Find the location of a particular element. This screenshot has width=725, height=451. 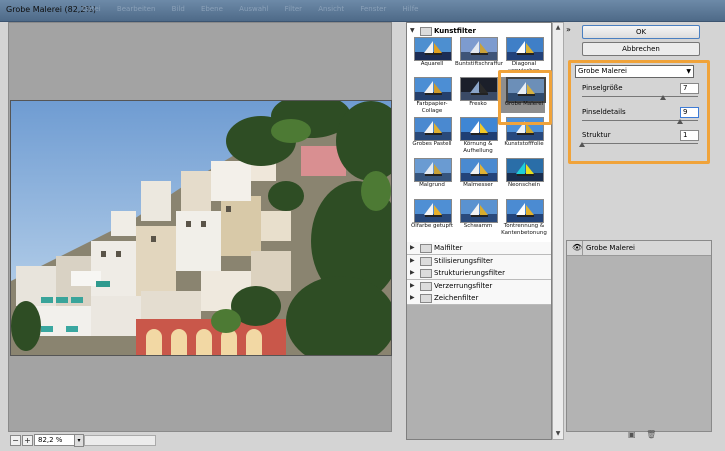

slider-thumb-struktur is located at coordinates (582, 144).